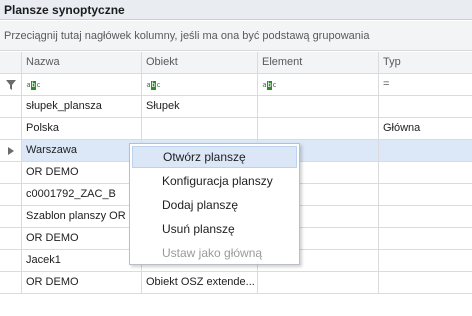 The height and width of the screenshot is (316, 472). Describe the element at coordinates (82, 217) in the screenshot. I see `cell-nazwa: Szablon planszy OR` at that location.